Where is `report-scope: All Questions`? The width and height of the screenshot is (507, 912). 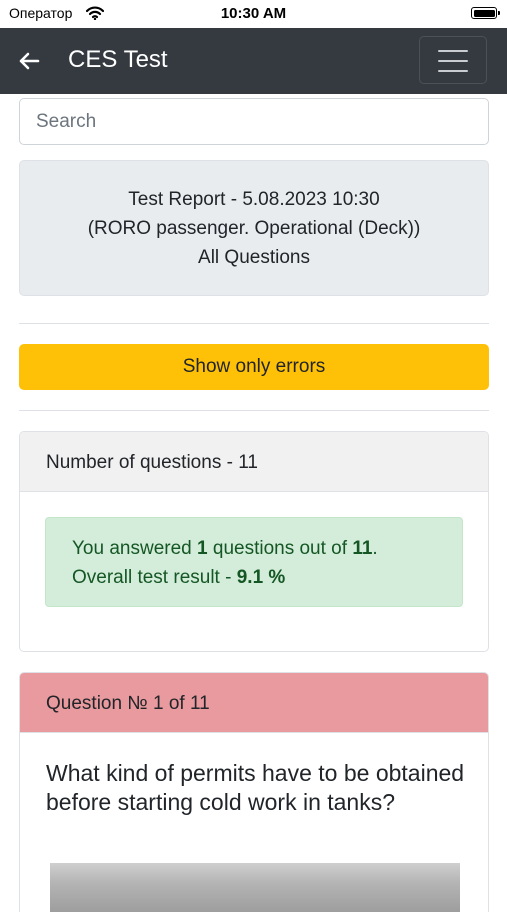
report-scope: All Questions is located at coordinates (254, 257).